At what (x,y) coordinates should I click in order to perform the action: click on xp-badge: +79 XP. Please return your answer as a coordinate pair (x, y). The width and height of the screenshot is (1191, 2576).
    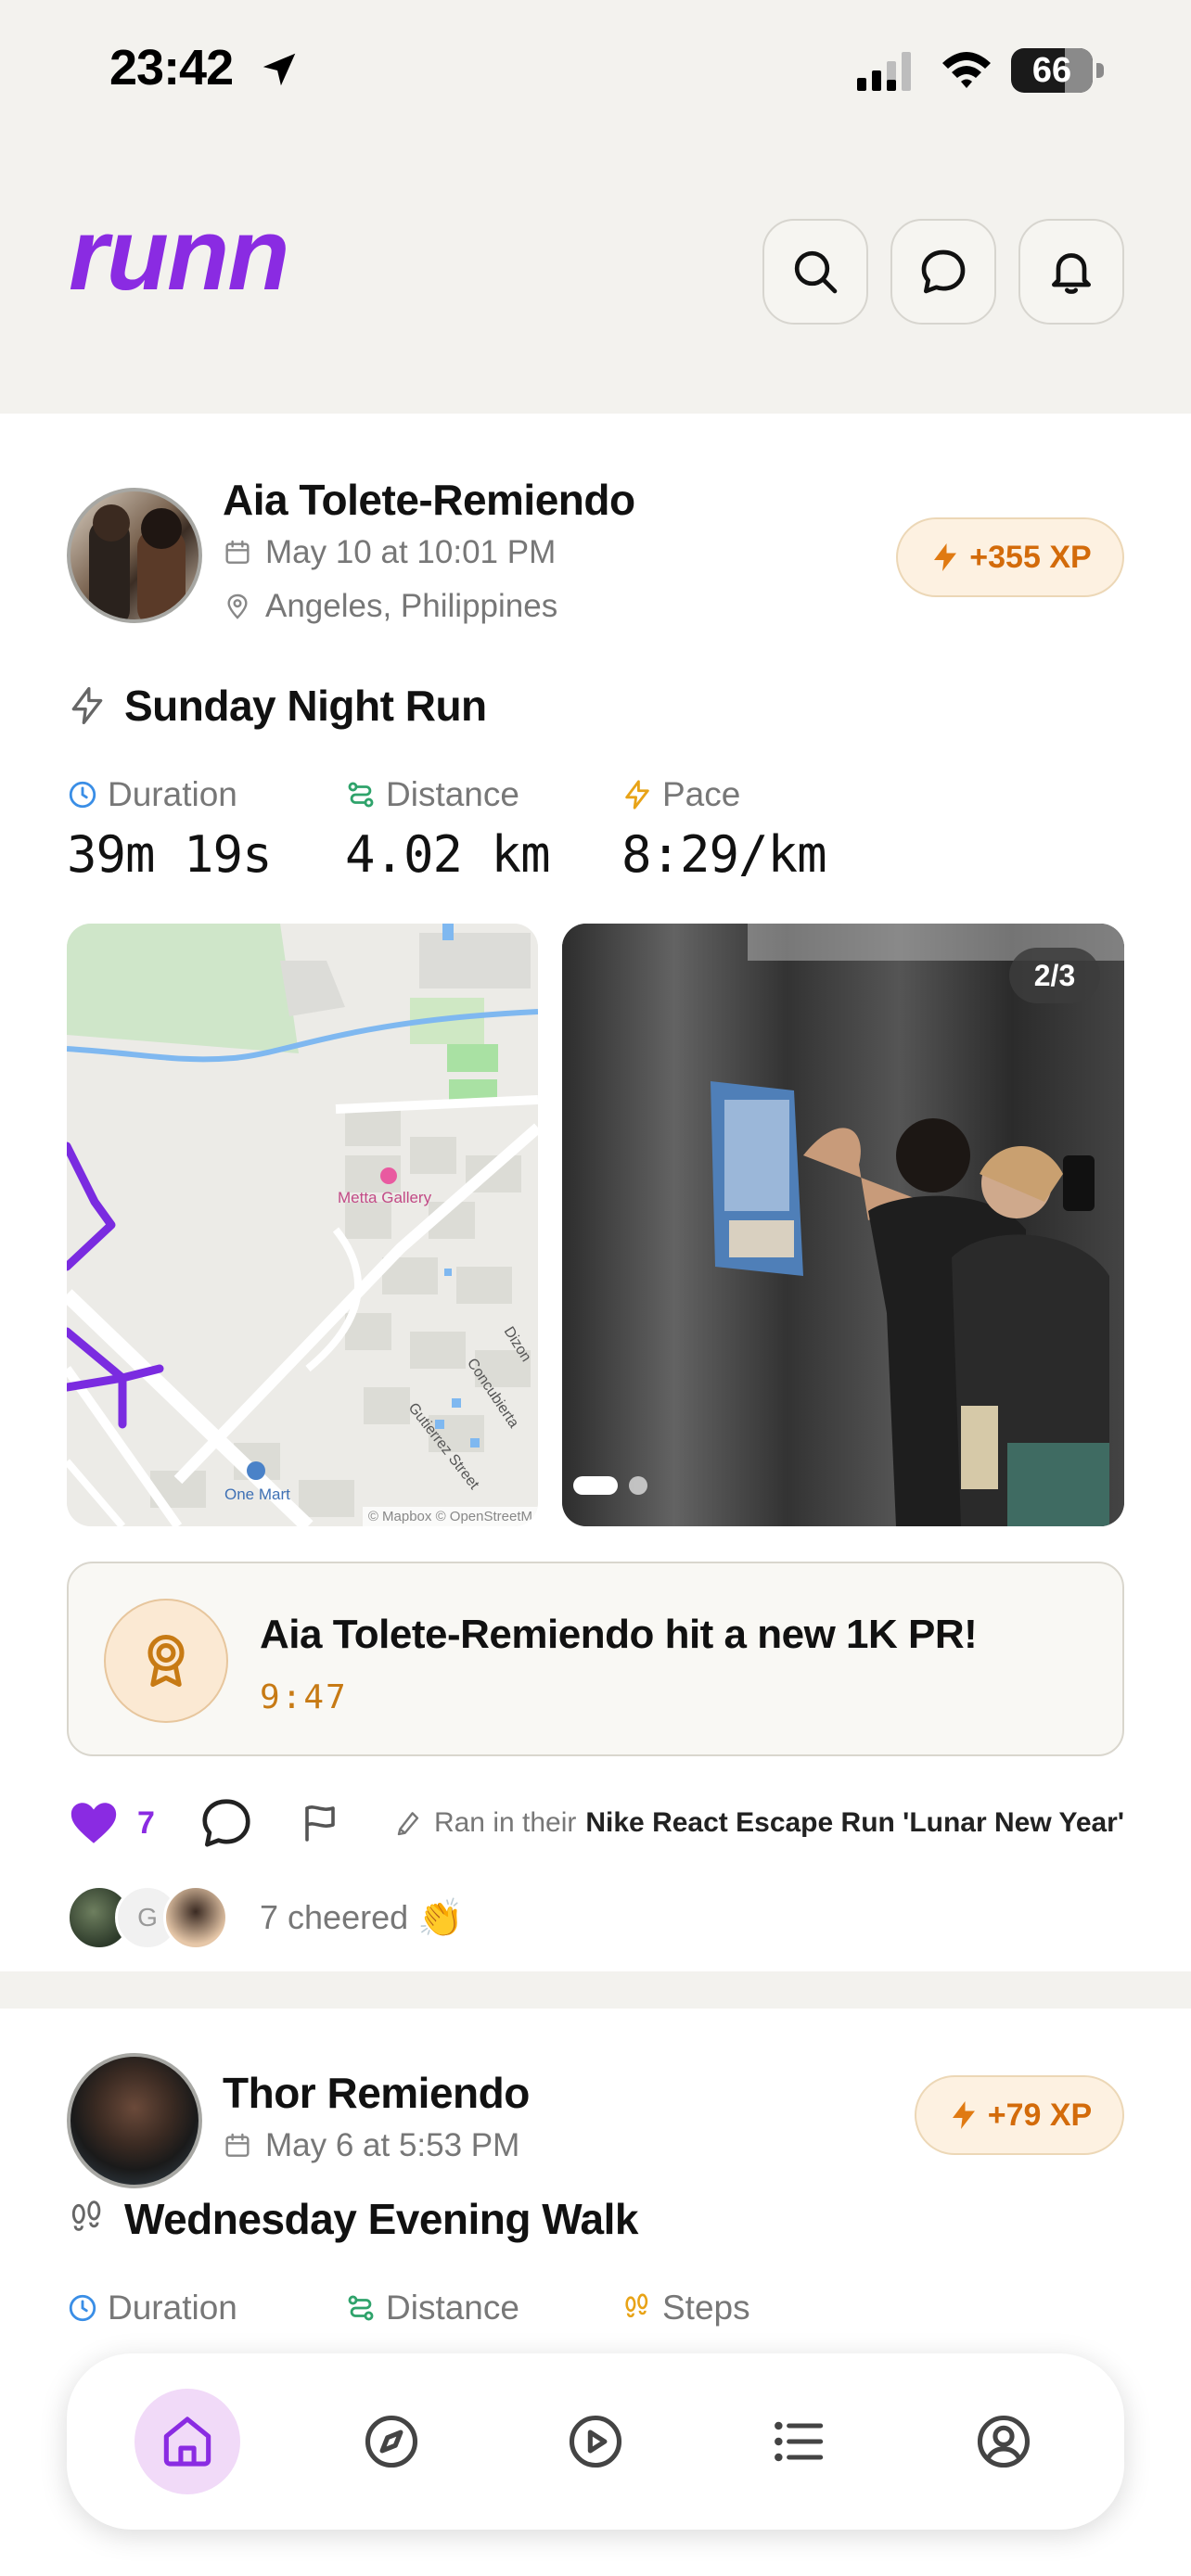
    Looking at the image, I should click on (1019, 2115).